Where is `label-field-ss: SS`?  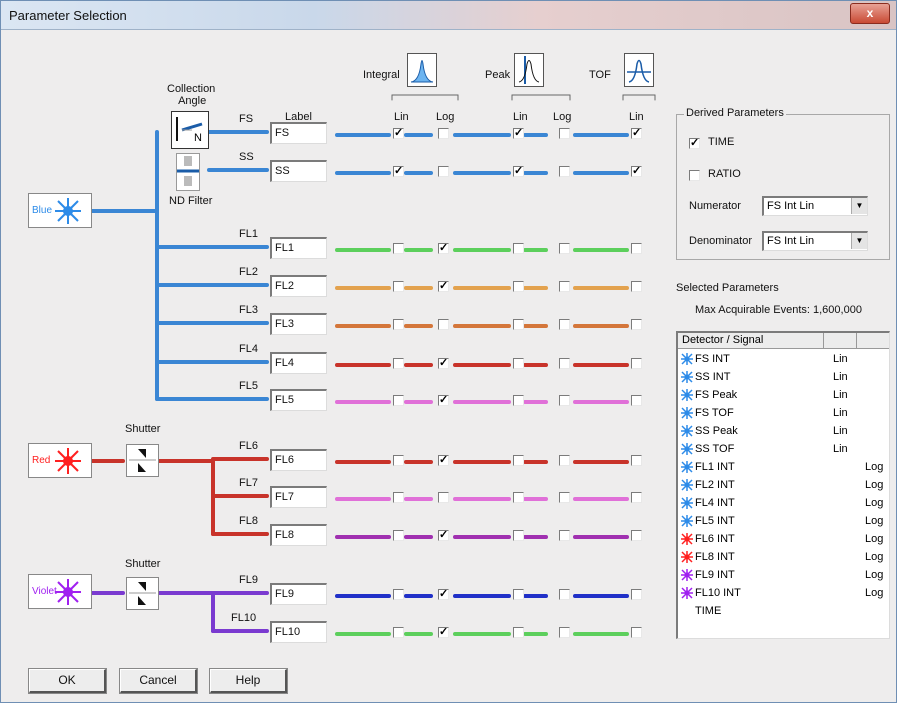
label-field-ss: SS is located at coordinates (298, 171).